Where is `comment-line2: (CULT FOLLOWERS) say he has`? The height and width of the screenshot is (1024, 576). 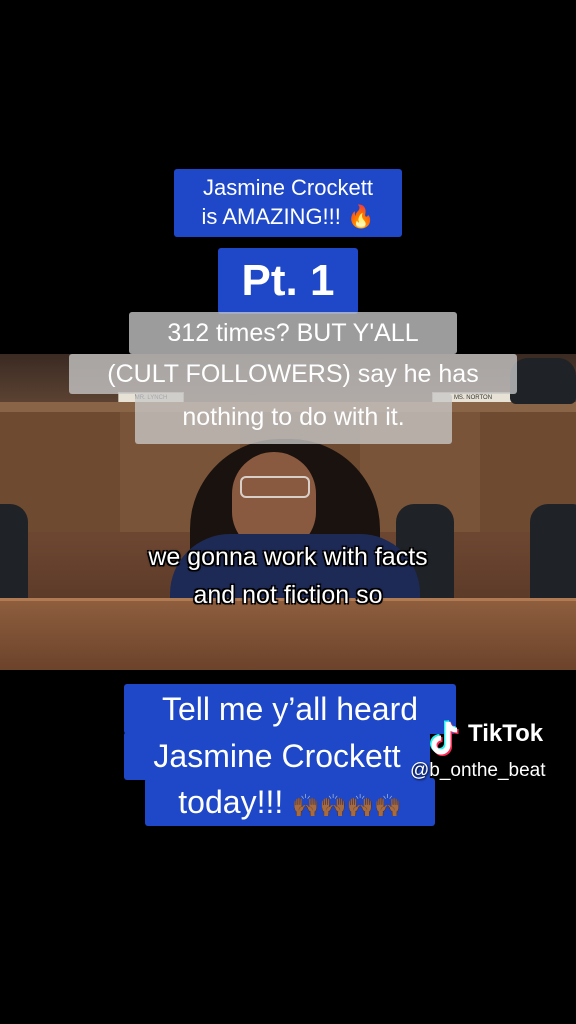 comment-line2: (CULT FOLLOWERS) say he has is located at coordinates (293, 374).